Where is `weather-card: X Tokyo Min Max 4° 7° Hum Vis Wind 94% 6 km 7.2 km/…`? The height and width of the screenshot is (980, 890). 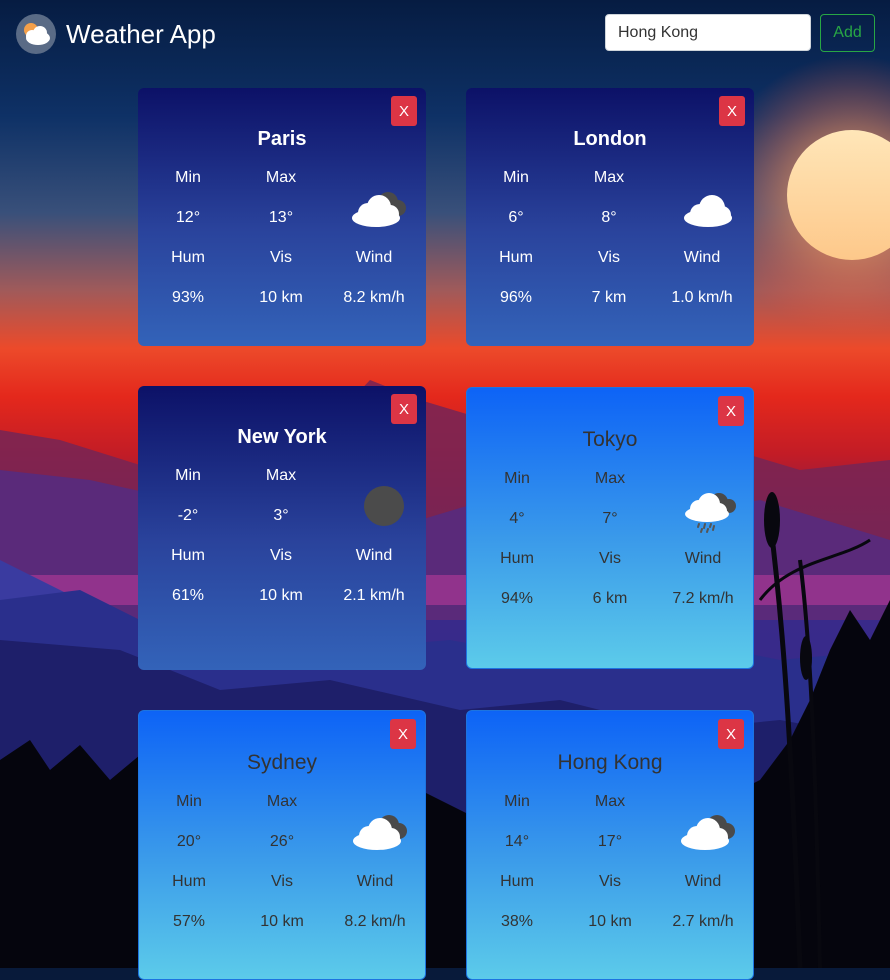
weather-card: X Tokyo Min Max 4° 7° Hum Vis Wind 94% 6 km 7.2 km/… is located at coordinates (610, 528).